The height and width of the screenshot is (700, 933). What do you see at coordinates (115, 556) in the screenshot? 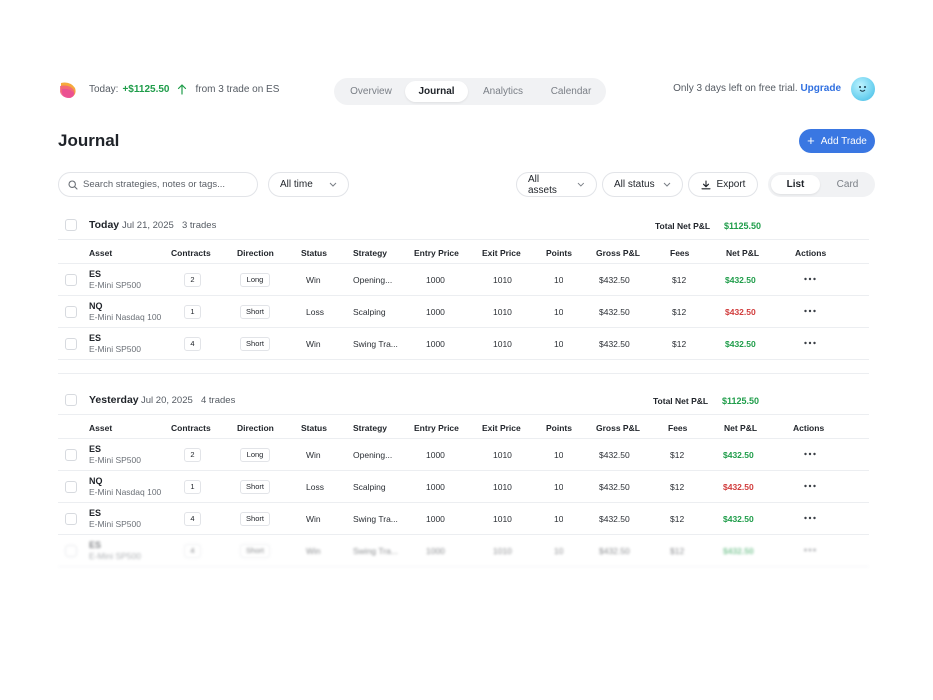
I see `asset-name: E-Mini SP500` at bounding box center [115, 556].